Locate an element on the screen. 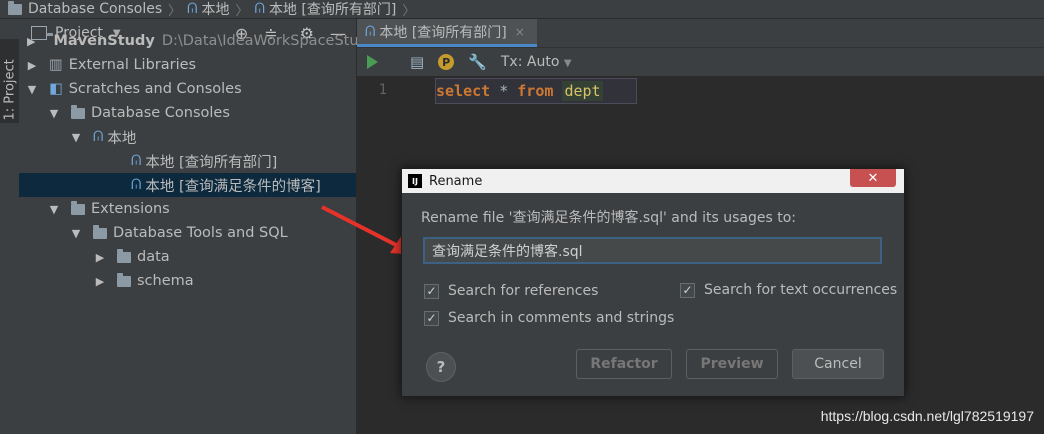 The height and width of the screenshot is (434, 1044). tree-item-label: 本地 [查询满足条件的博客] is located at coordinates (233, 186).